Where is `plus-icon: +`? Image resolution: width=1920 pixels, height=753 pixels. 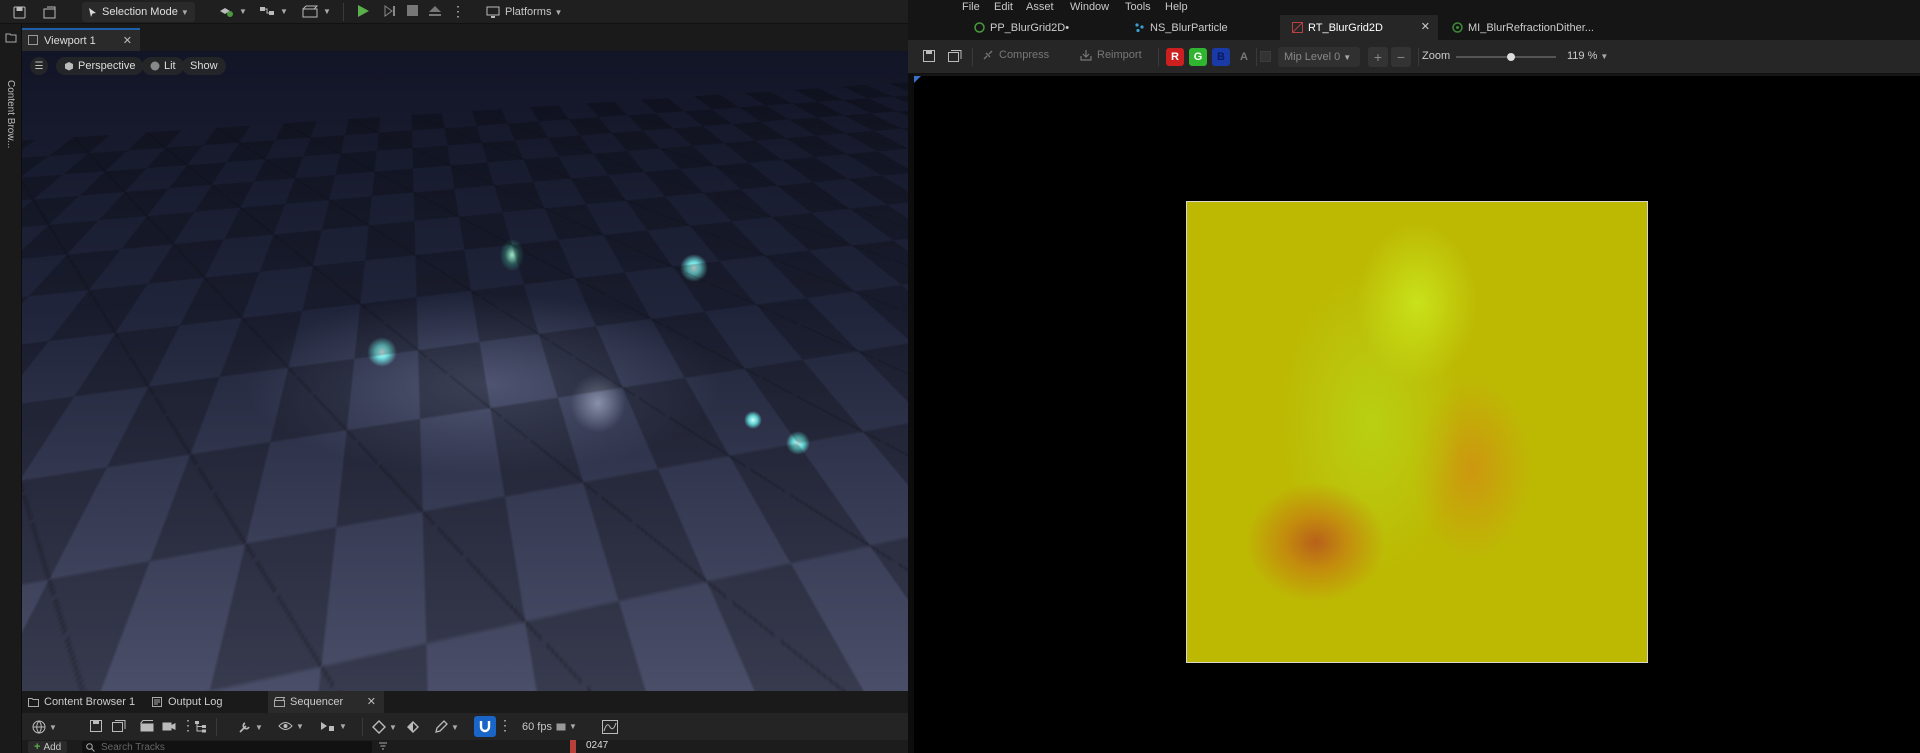 plus-icon: + is located at coordinates (37, 747).